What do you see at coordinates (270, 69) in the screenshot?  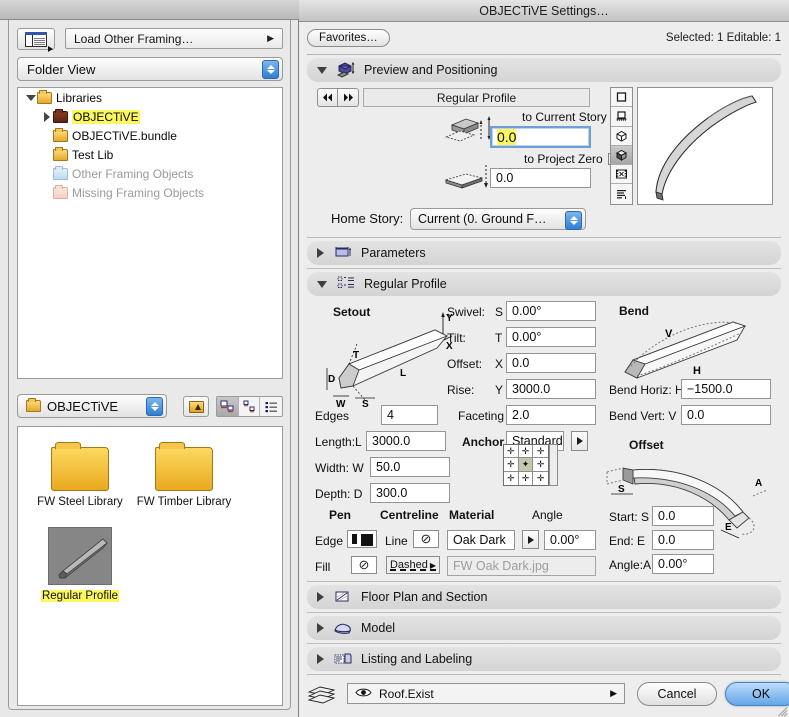 I see `stepper-icon` at bounding box center [270, 69].